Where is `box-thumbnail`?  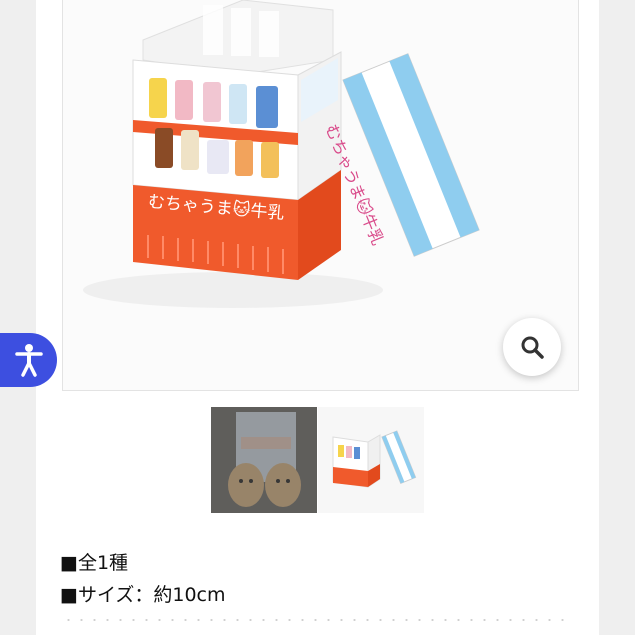
box-thumbnail is located at coordinates (371, 460).